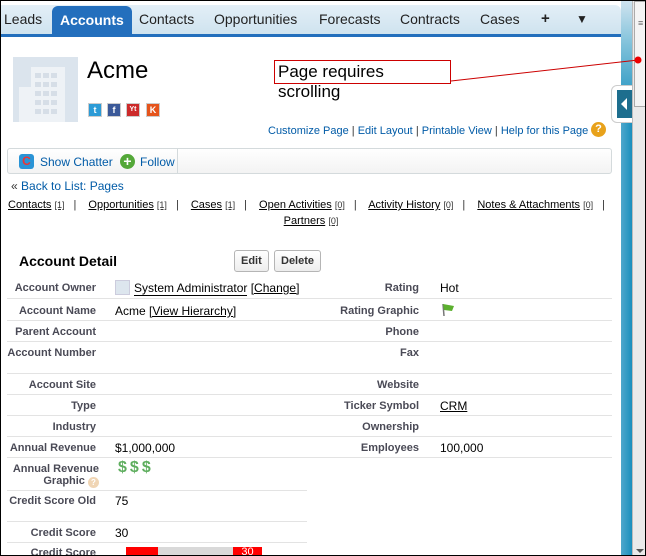 The width and height of the screenshot is (646, 556). What do you see at coordinates (26, 161) in the screenshot?
I see `chatter-icon: C` at bounding box center [26, 161].